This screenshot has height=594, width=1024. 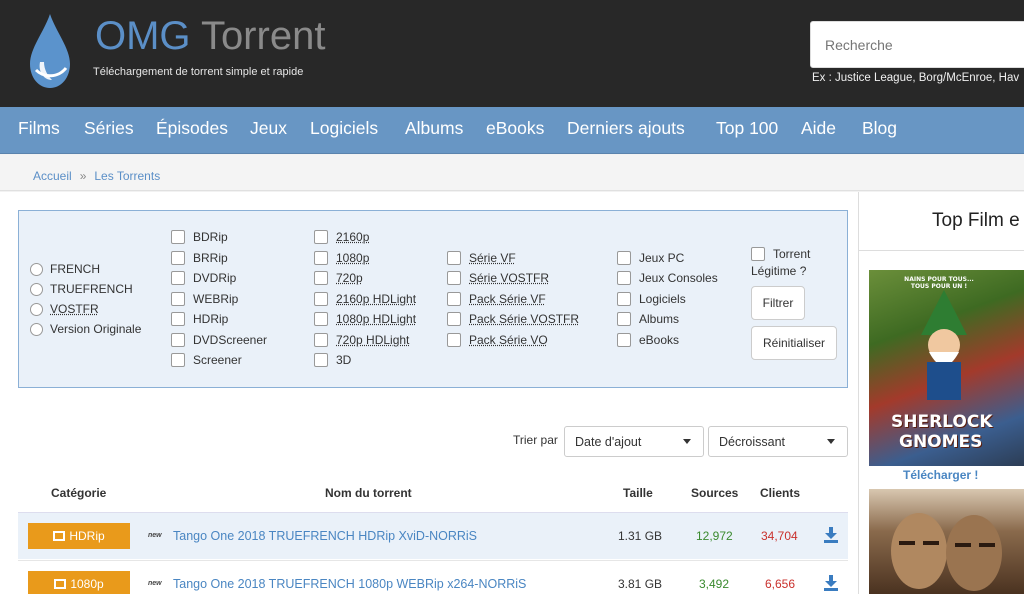 What do you see at coordinates (651, 299) in the screenshot?
I see `checkbox-logiciels: Logiciels` at bounding box center [651, 299].